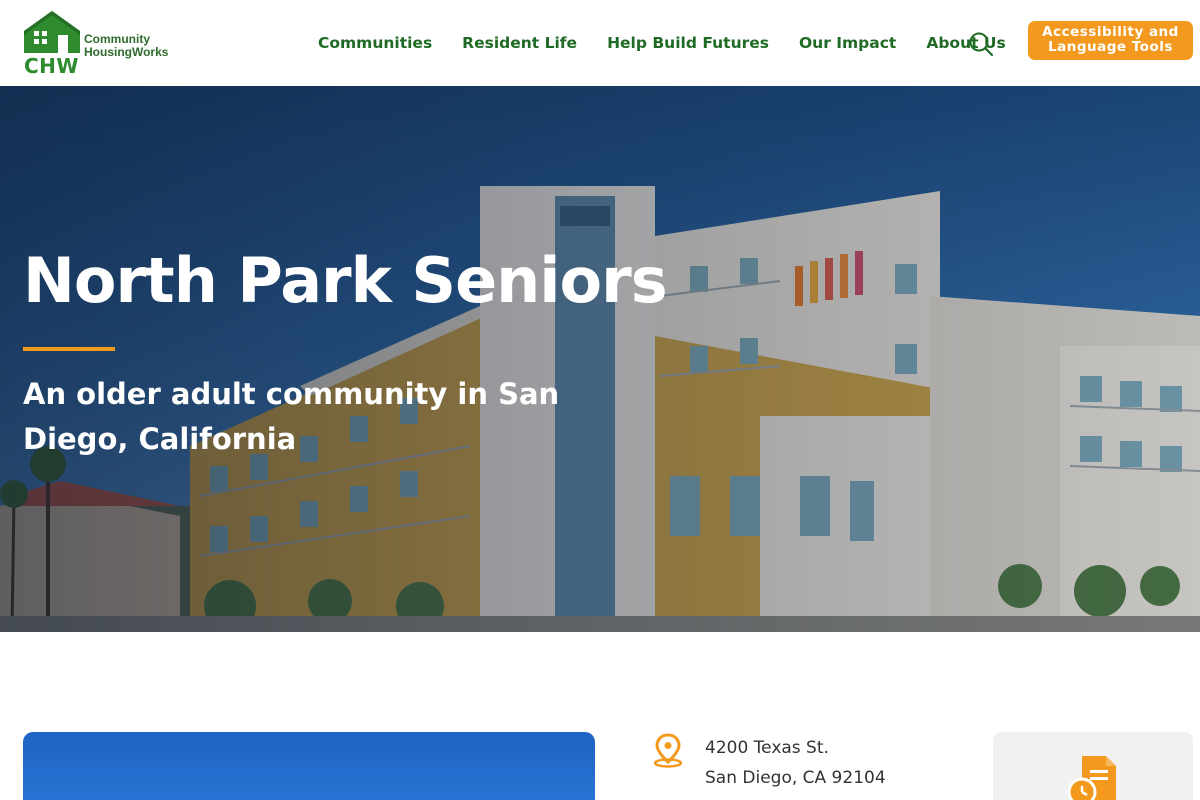 The height and width of the screenshot is (800, 1200). Describe the element at coordinates (688, 43) in the screenshot. I see `nav-help-build-futures: Help Build Futures` at that location.